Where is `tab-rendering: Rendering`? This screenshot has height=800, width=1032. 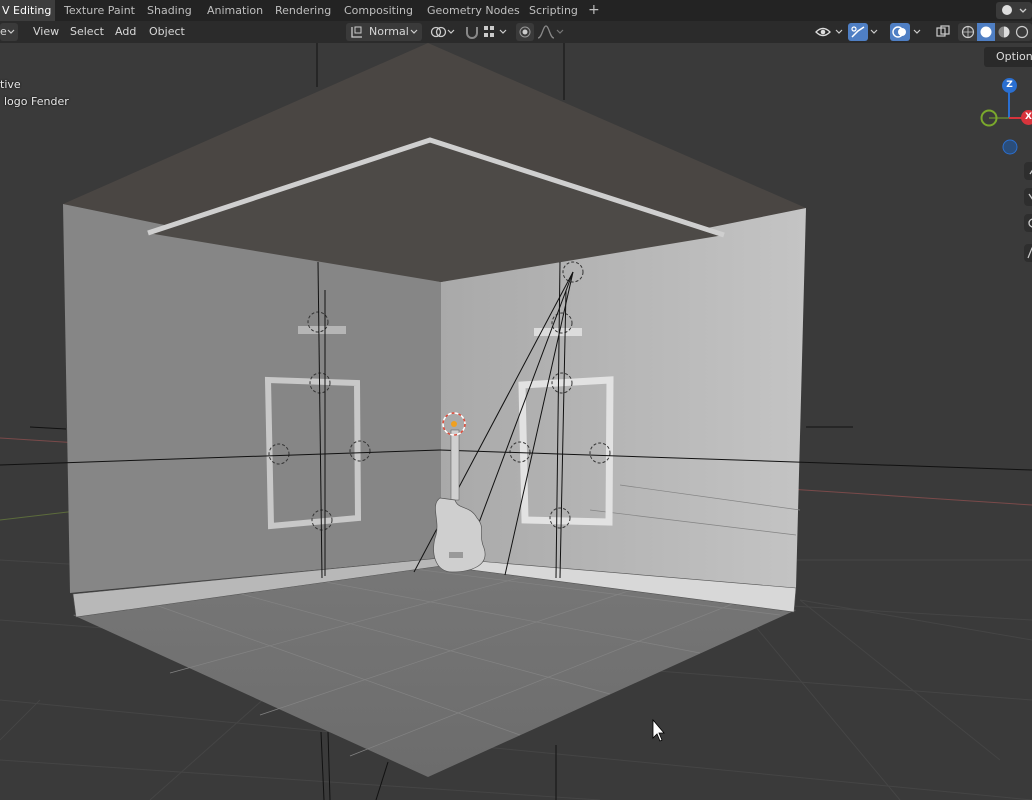 tab-rendering: Rendering is located at coordinates (303, 10).